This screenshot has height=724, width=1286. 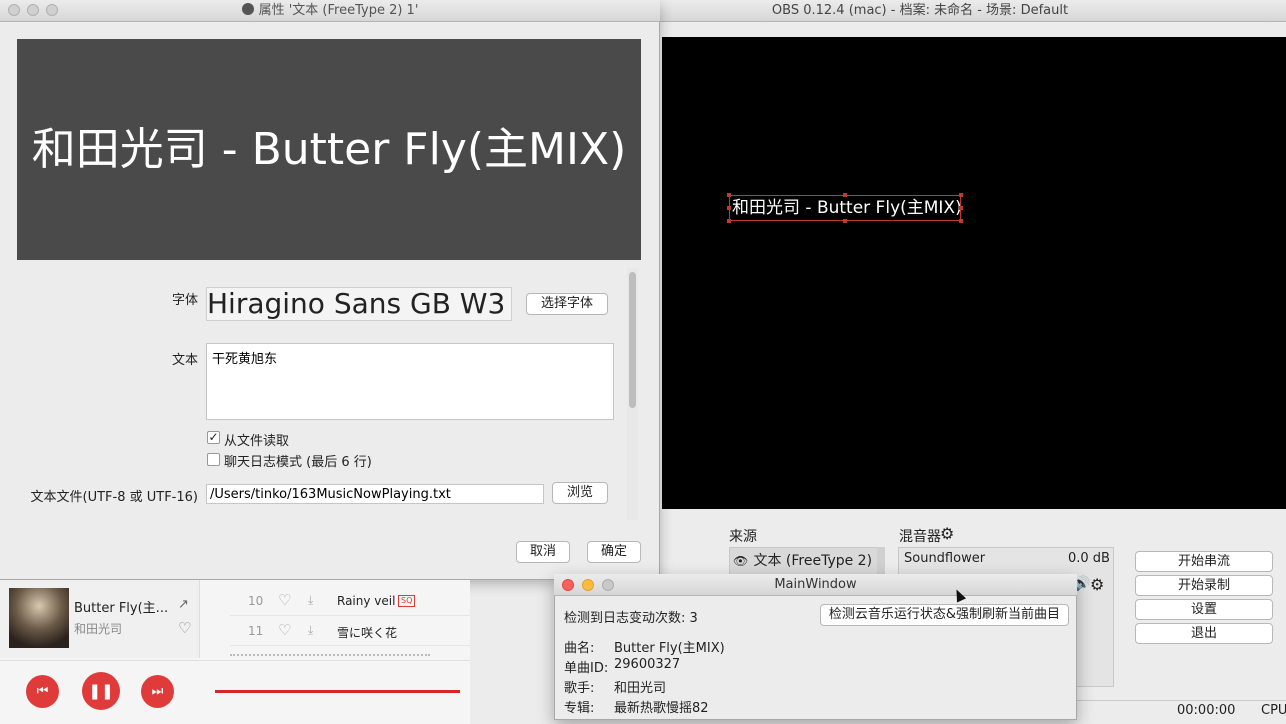 I want to click on preview-text-source: 和田光司 - Butter Fly(主MIX), so click(x=845, y=208).